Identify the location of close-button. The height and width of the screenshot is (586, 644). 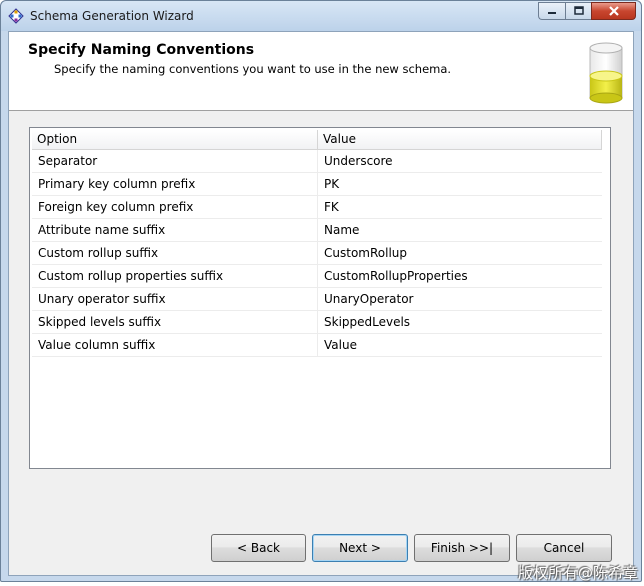
(613, 11).